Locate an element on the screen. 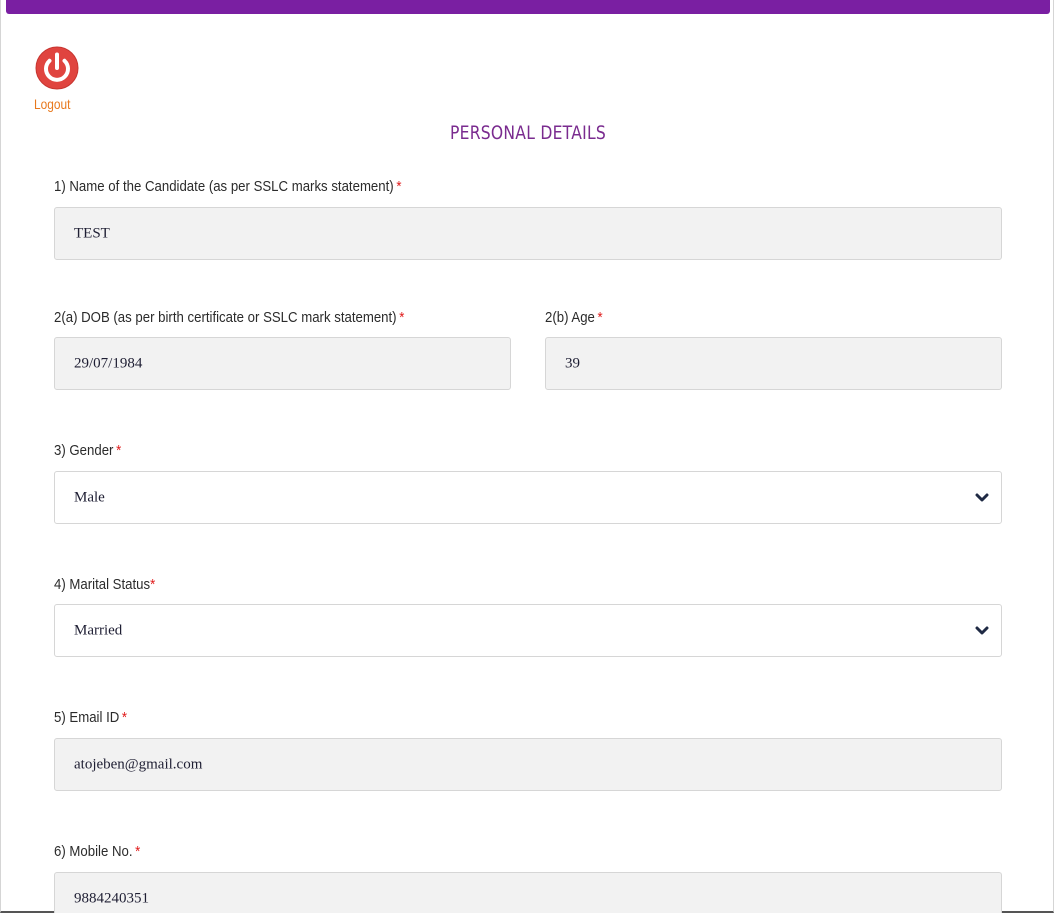  dob-value: 29/07/1984 is located at coordinates (108, 363).